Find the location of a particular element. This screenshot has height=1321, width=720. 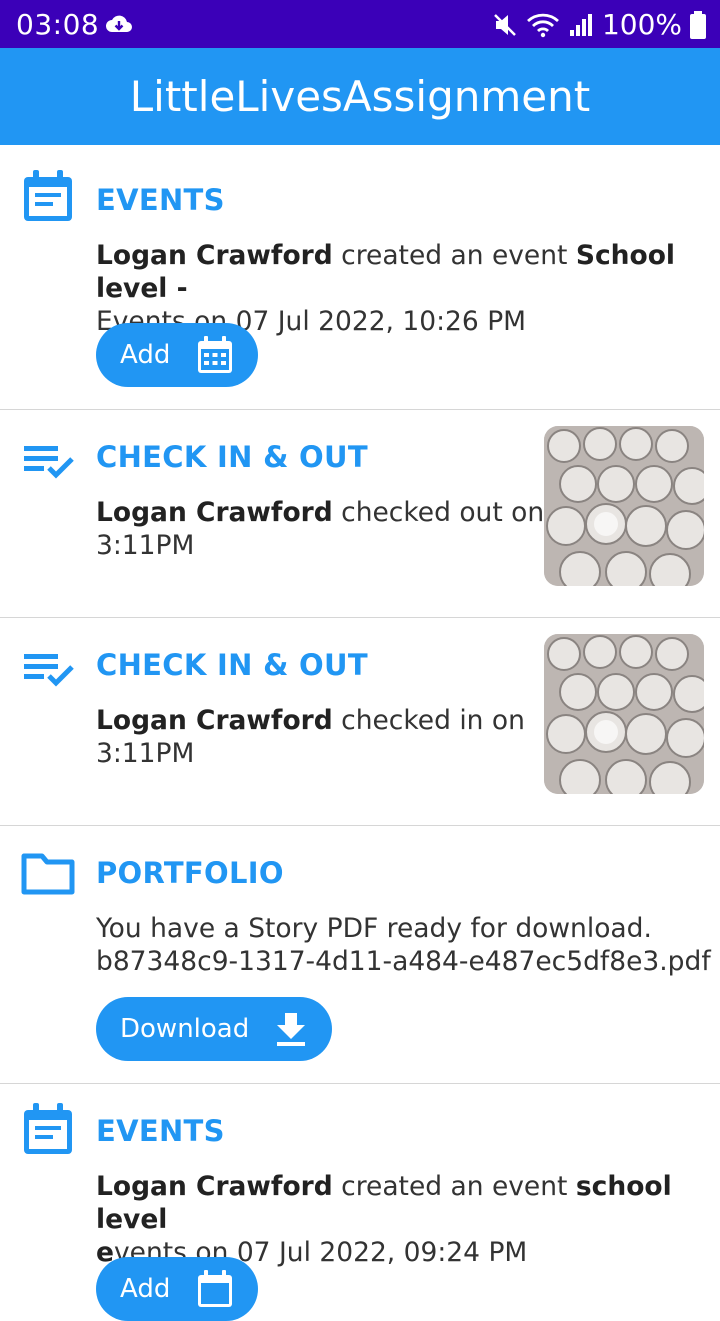

card-message: Logan Crawford checked out on 3:11PM is located at coordinates (320, 529).